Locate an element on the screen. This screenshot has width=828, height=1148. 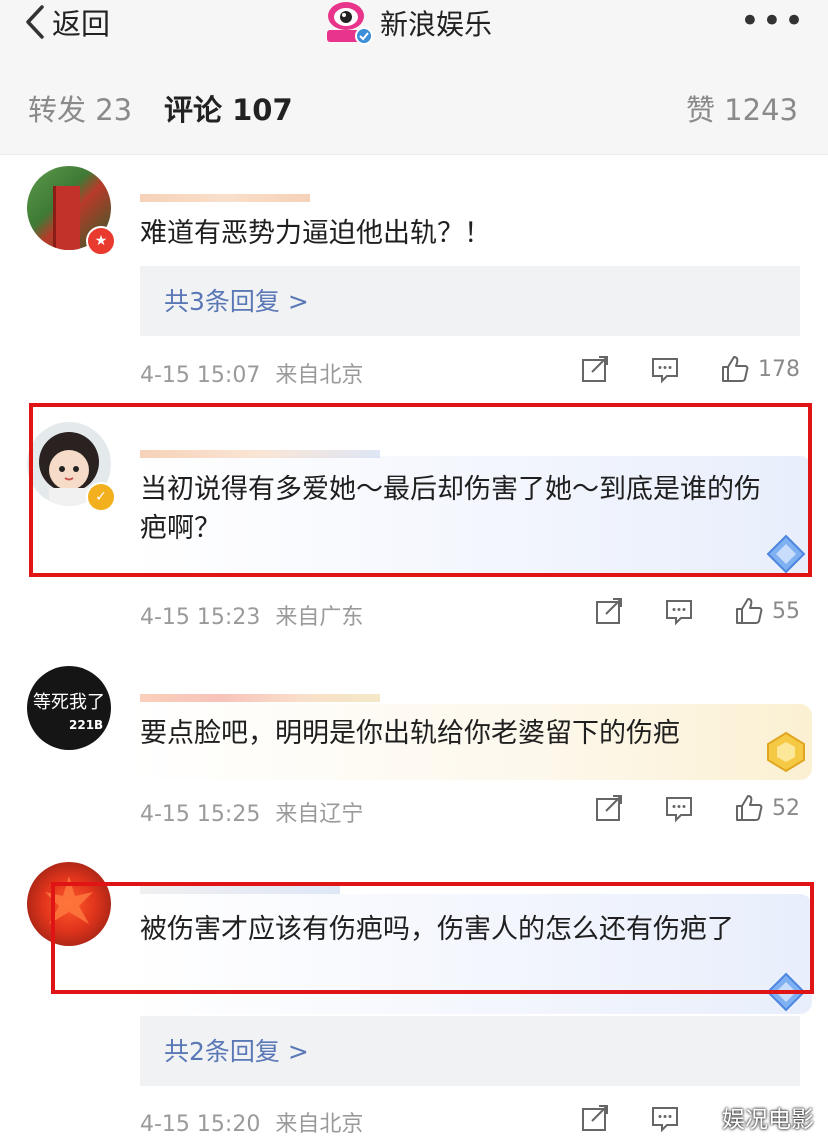
avatar: 等死我了 221B is located at coordinates (69, 708).